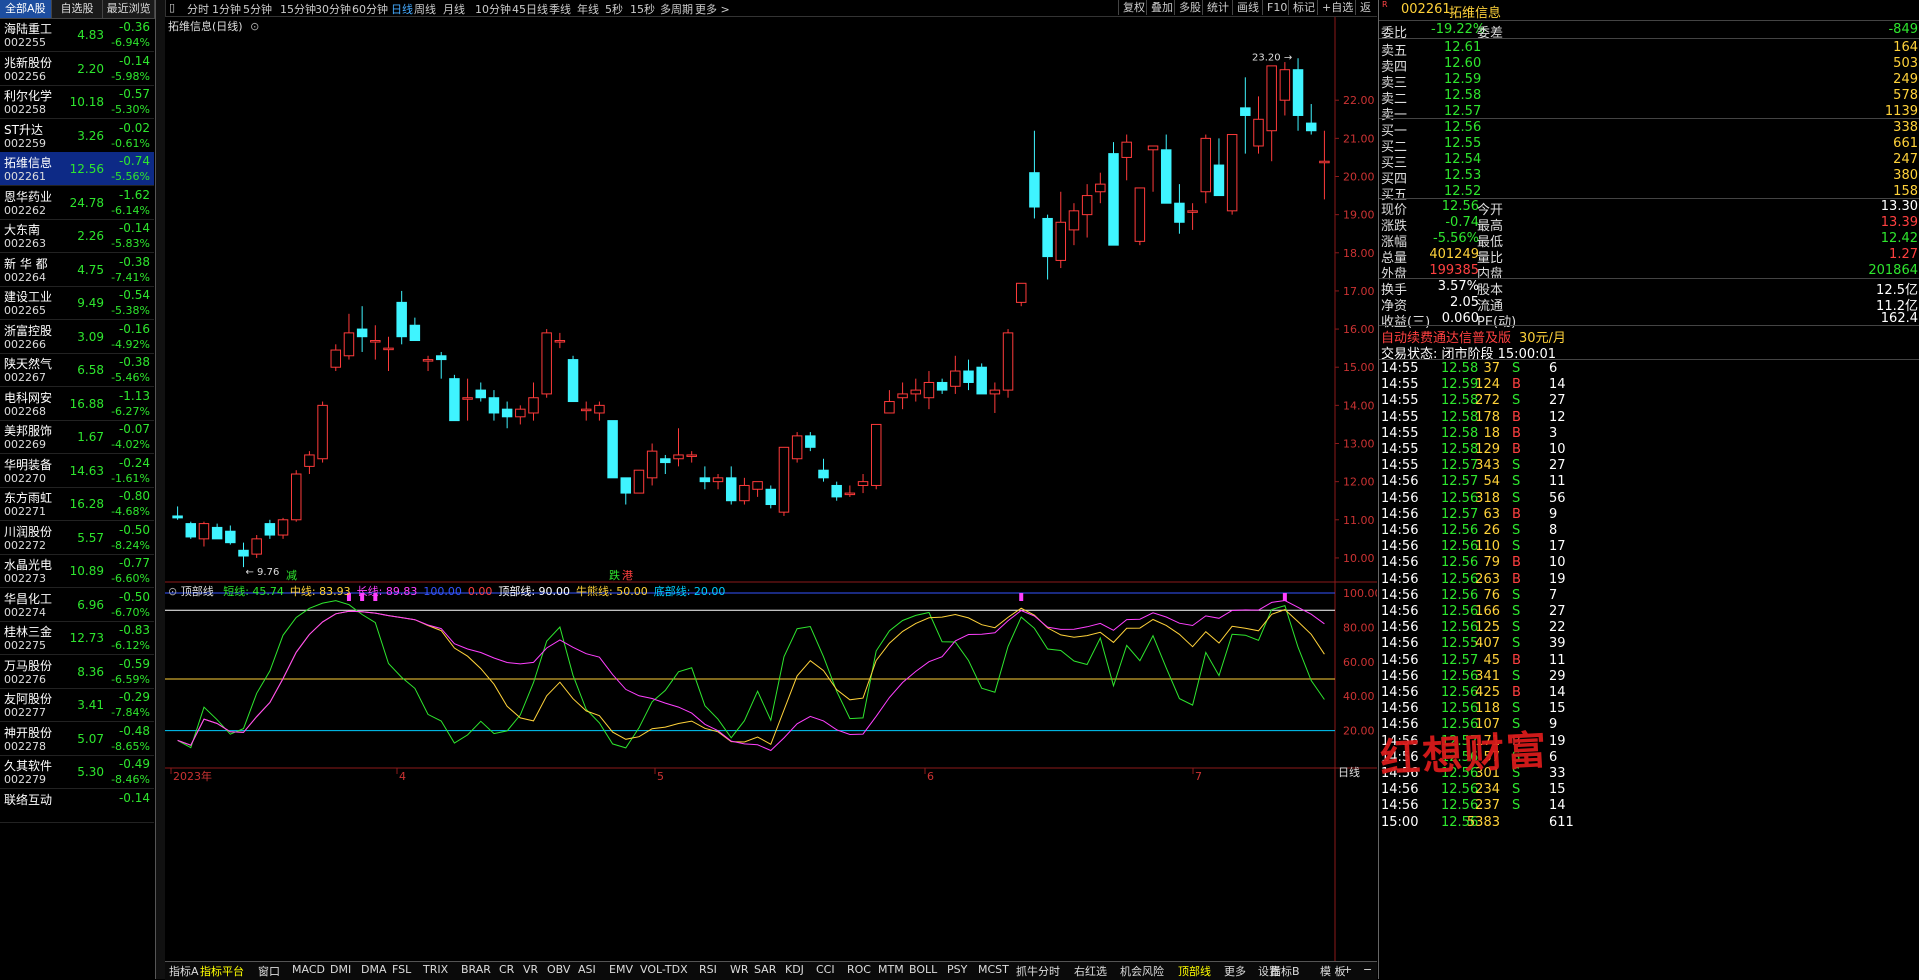  Describe the element at coordinates (401, 969) in the screenshot. I see `indicator-tab: FSL` at that location.